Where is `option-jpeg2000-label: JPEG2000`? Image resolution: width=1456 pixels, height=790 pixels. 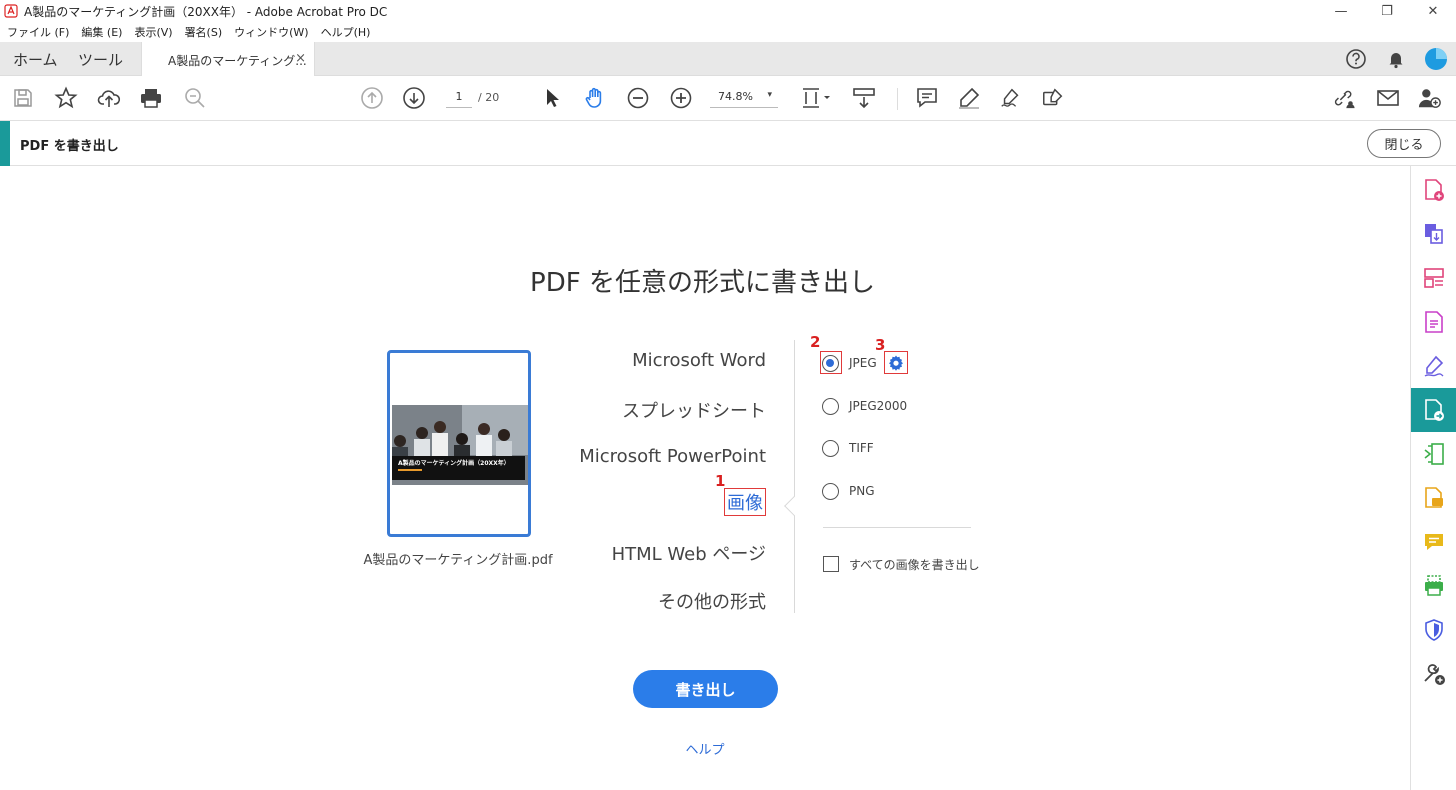 option-jpeg2000-label: JPEG2000 is located at coordinates (878, 406).